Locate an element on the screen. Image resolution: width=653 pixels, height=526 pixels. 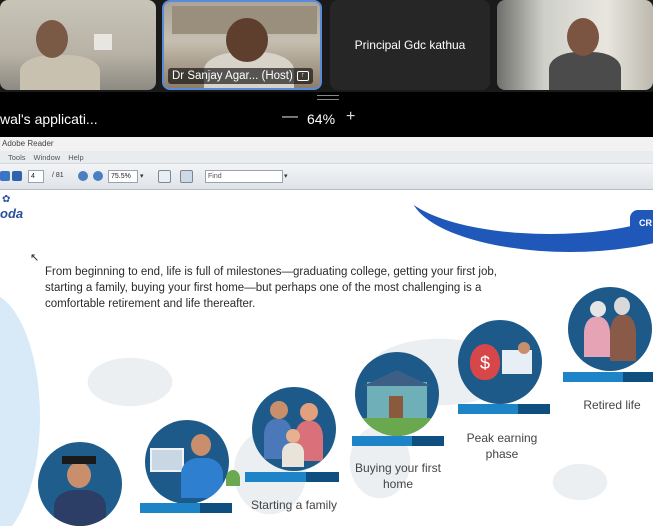
save-icon is located at coordinates (164, 176).